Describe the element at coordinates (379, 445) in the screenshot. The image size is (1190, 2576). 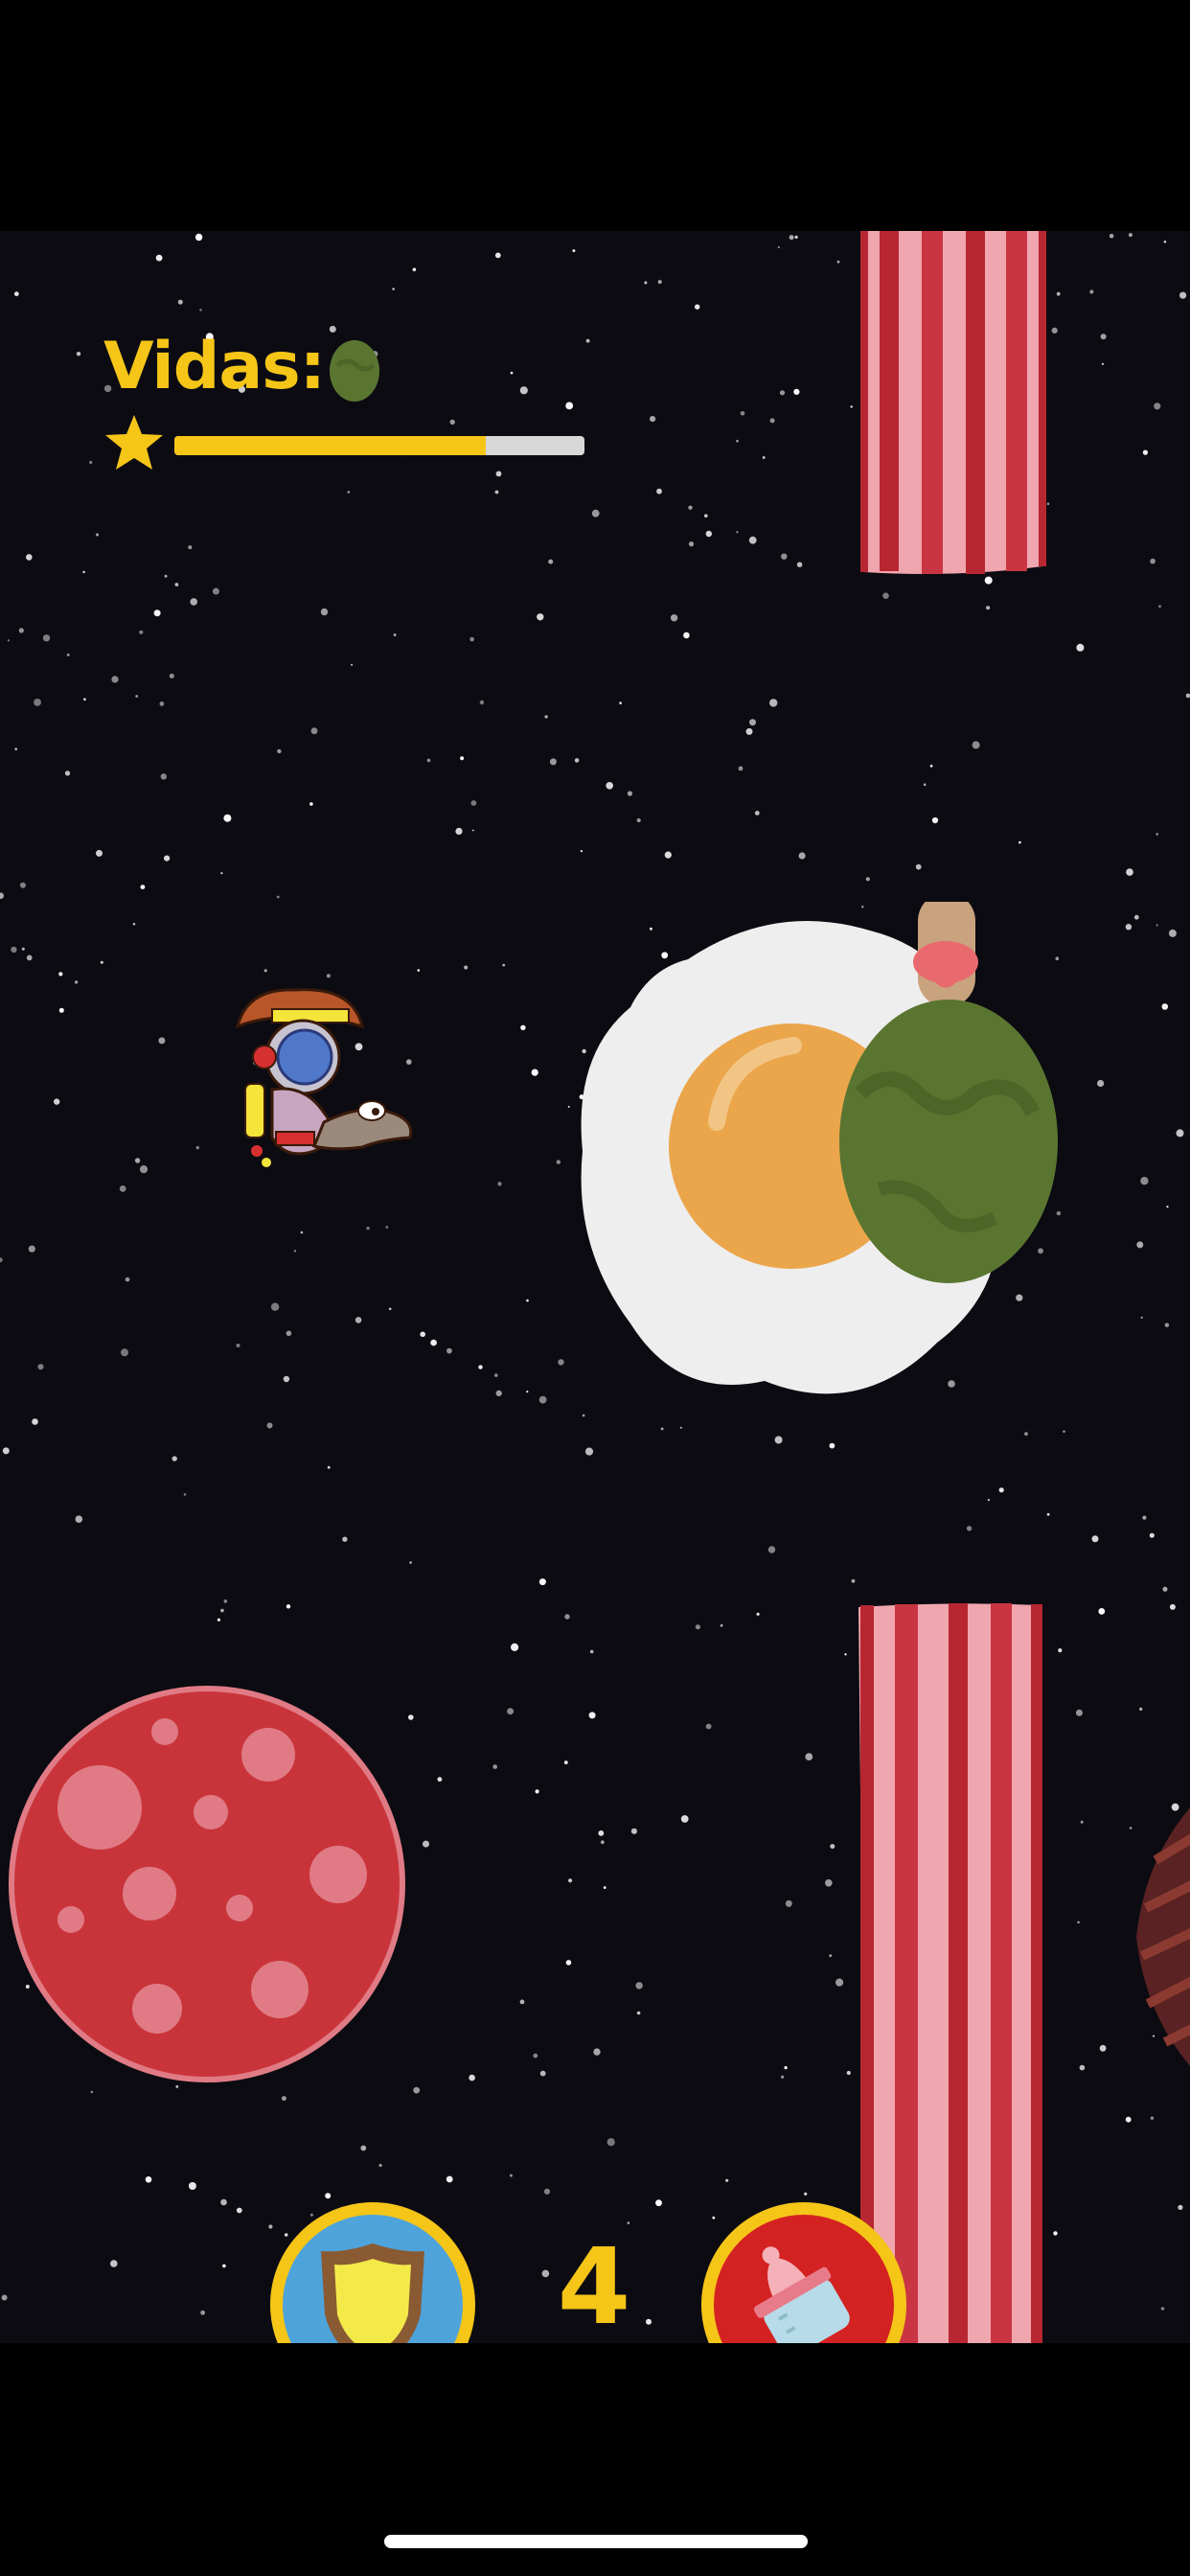
I see `level-progress-bar` at that location.